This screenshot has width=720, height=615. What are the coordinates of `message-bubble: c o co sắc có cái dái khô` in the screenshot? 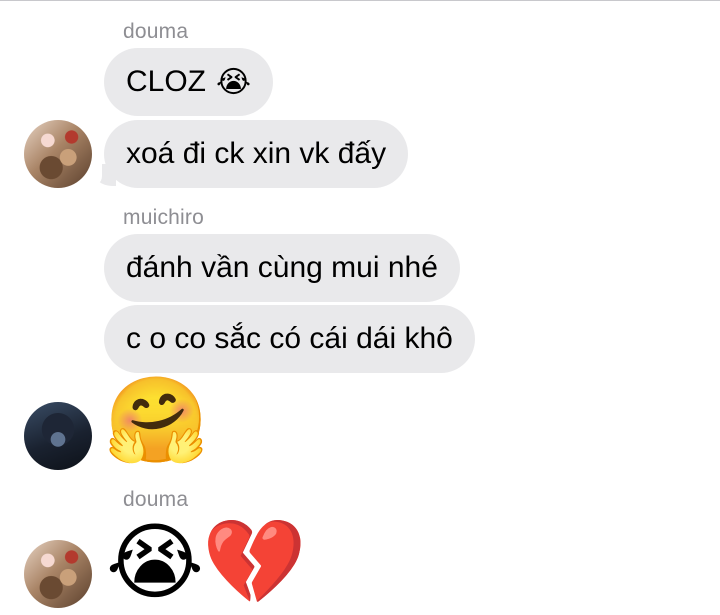 It's located at (289, 339).